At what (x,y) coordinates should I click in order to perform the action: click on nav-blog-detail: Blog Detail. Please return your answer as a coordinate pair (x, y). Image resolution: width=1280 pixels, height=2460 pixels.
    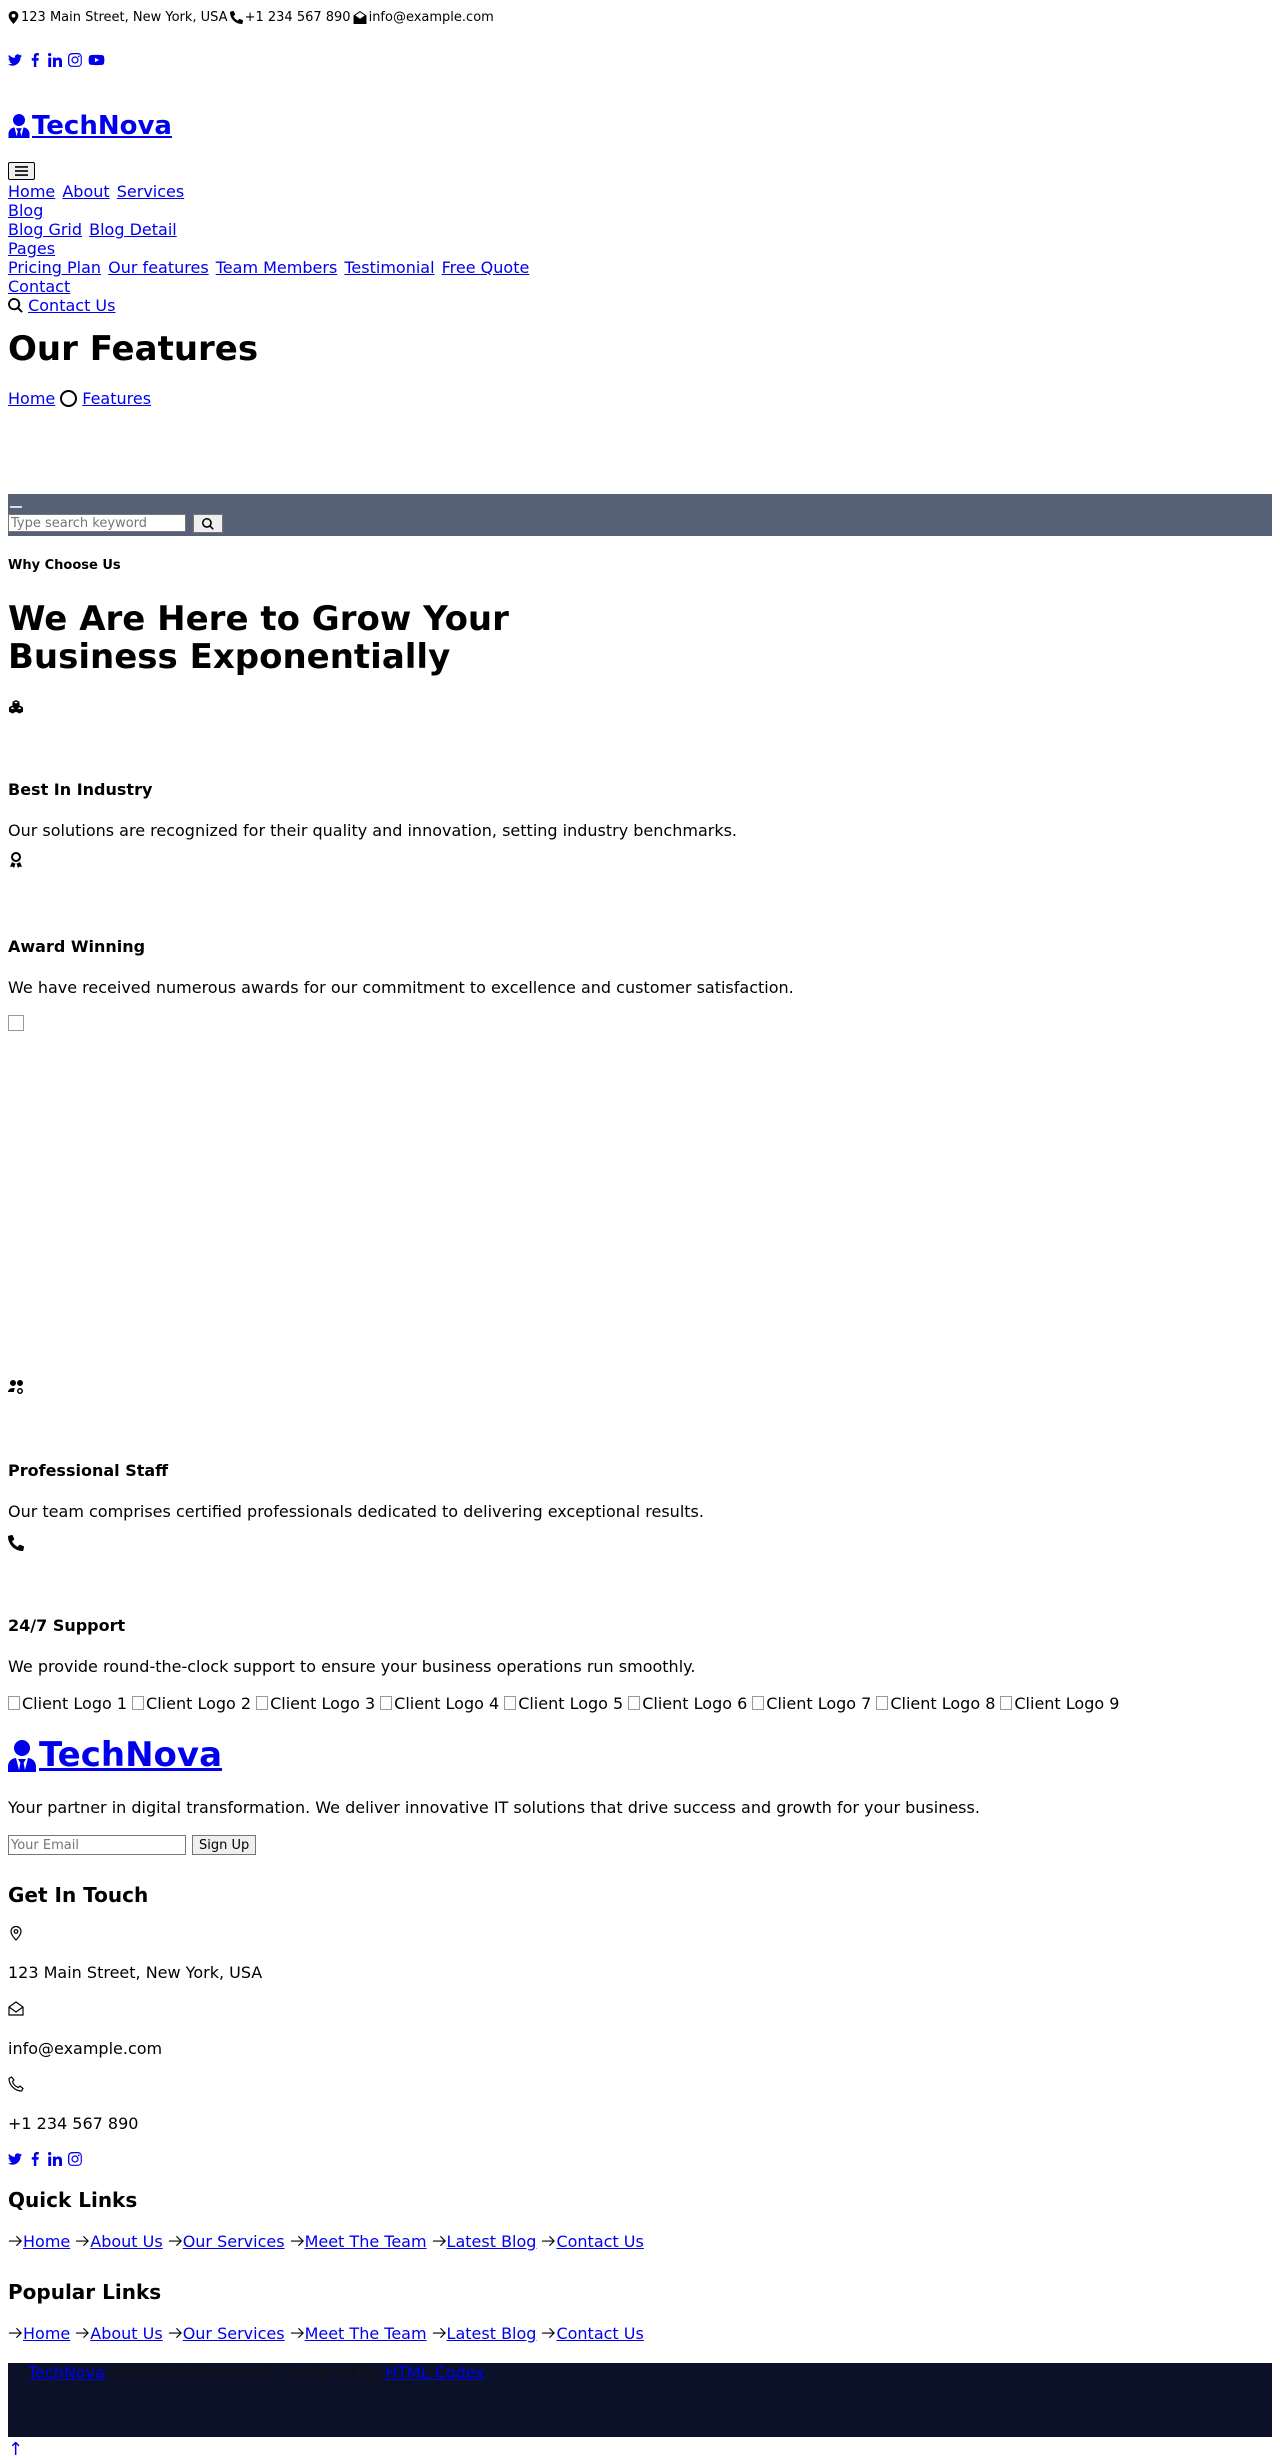
    Looking at the image, I should click on (133, 229).